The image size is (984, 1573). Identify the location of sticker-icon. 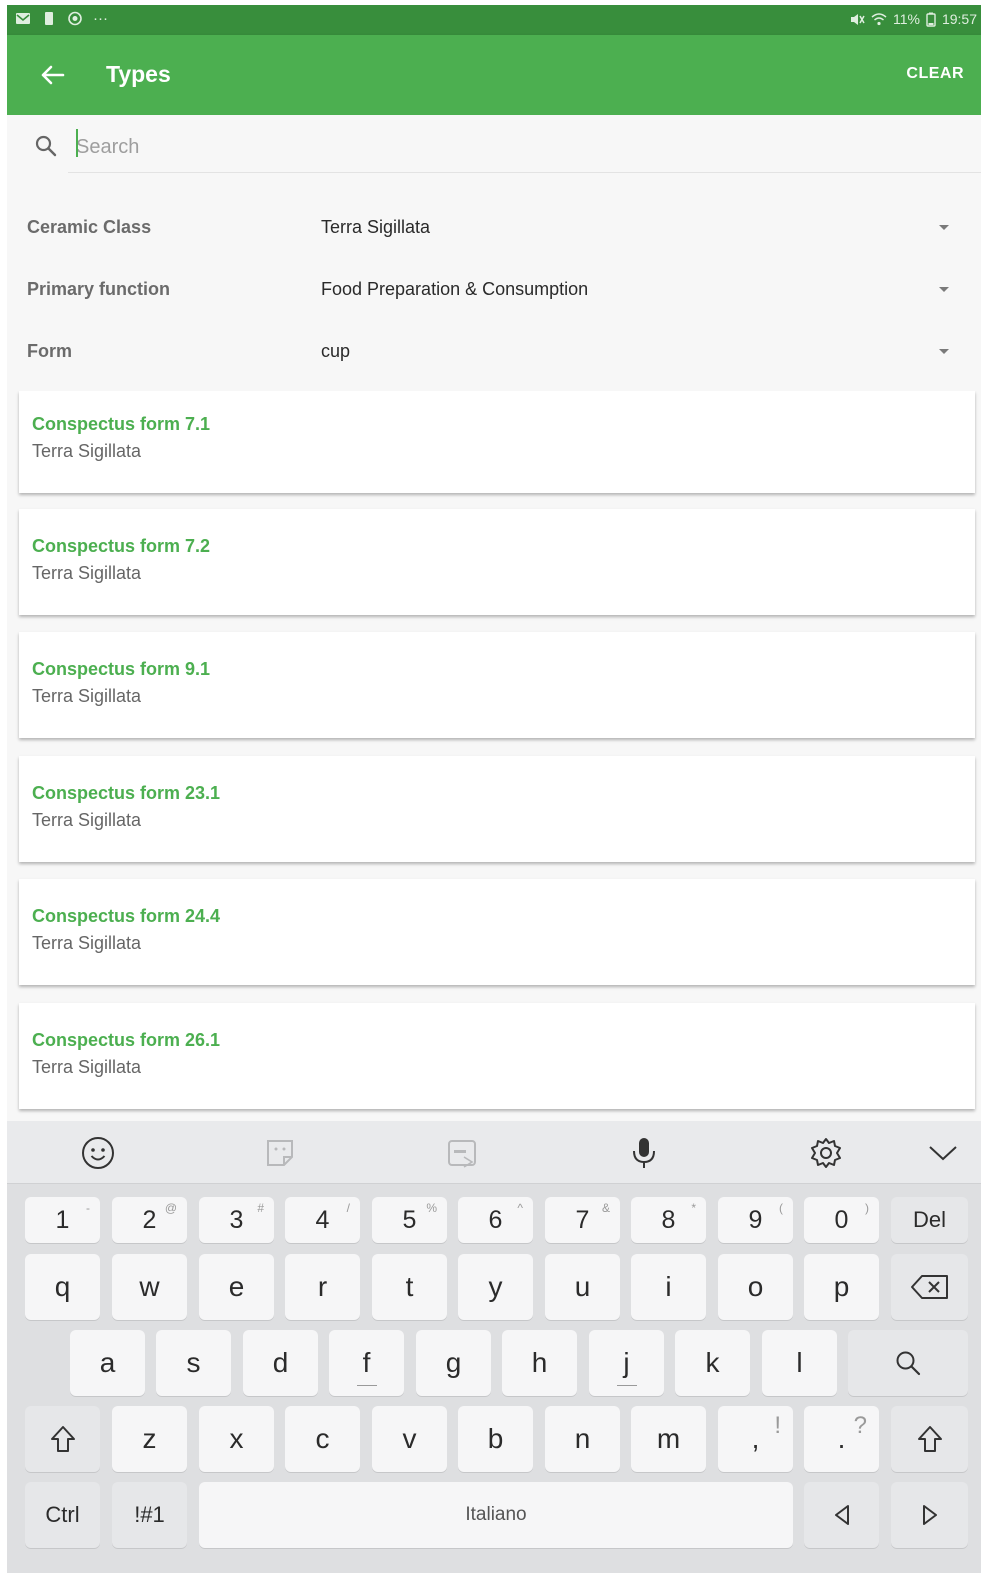
(280, 1153).